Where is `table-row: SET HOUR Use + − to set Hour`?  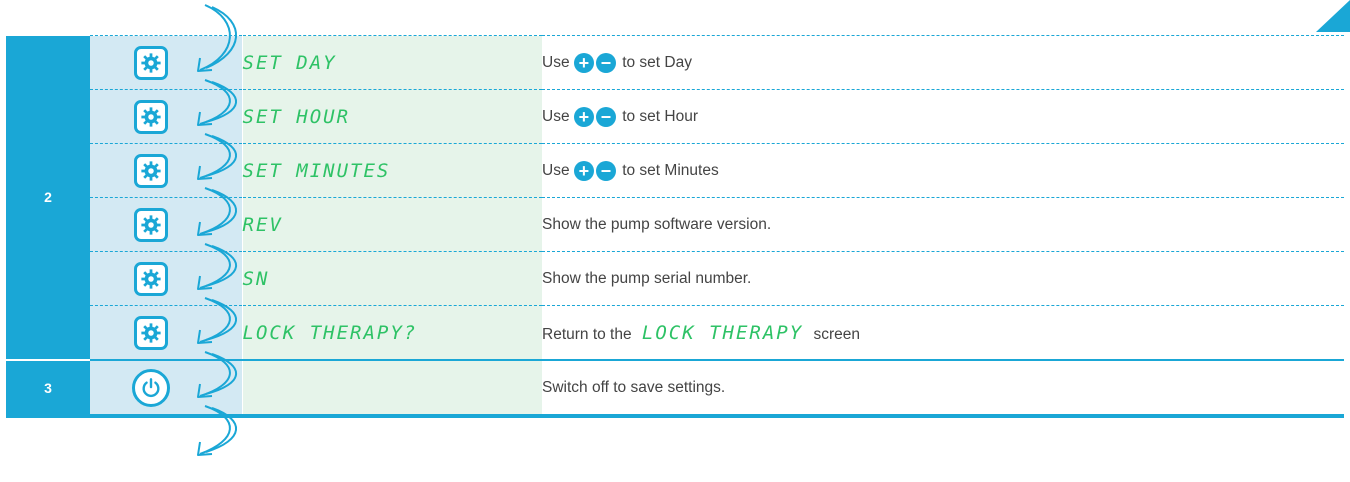 table-row: SET HOUR Use + − to set Hour is located at coordinates (675, 116).